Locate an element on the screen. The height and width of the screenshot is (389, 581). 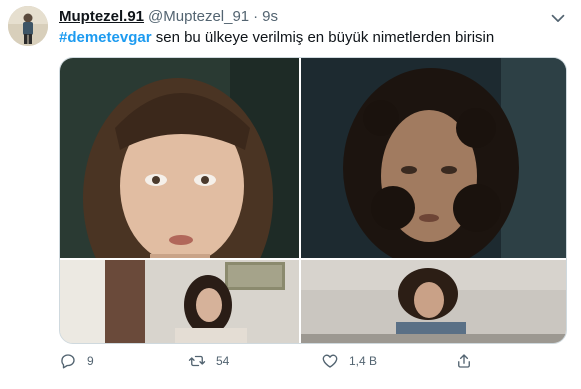
retweet-count: 54 is located at coordinates (223, 361).